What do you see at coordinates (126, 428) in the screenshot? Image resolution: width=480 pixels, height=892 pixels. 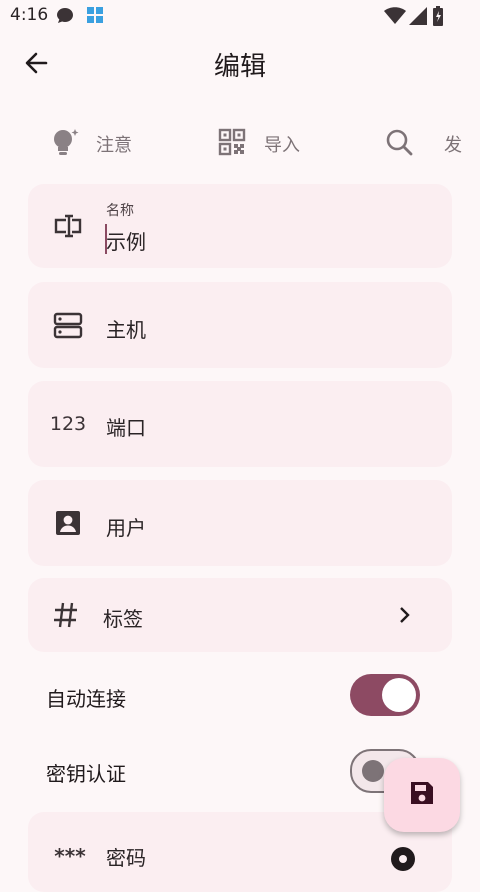 I see `port-field-placeholder: 端口` at bounding box center [126, 428].